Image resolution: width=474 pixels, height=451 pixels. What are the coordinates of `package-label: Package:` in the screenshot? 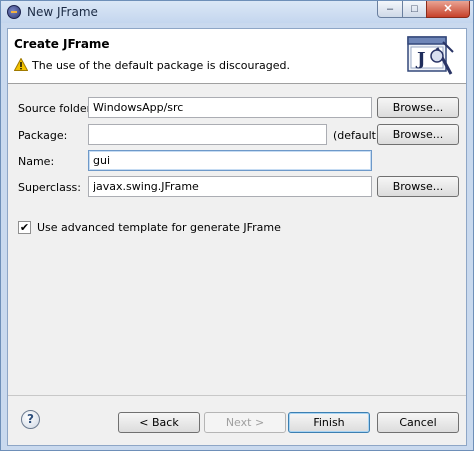 It's located at (43, 135).